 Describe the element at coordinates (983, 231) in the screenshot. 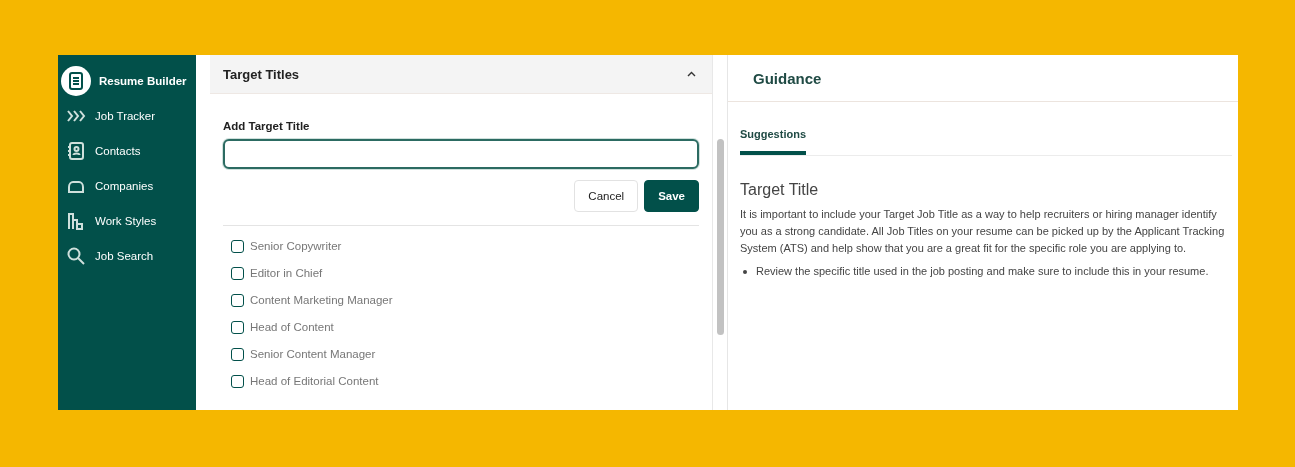

I see `guidance-paragraph: It is important to include your Target Job Title as a way to help recruiters or hiring manager identify you as a strong candidate. All Job Titles on your resume can be picked up by the Applicant Tracking System (ATS) and help show that you are a great fit for the specific role you are applying to.` at that location.